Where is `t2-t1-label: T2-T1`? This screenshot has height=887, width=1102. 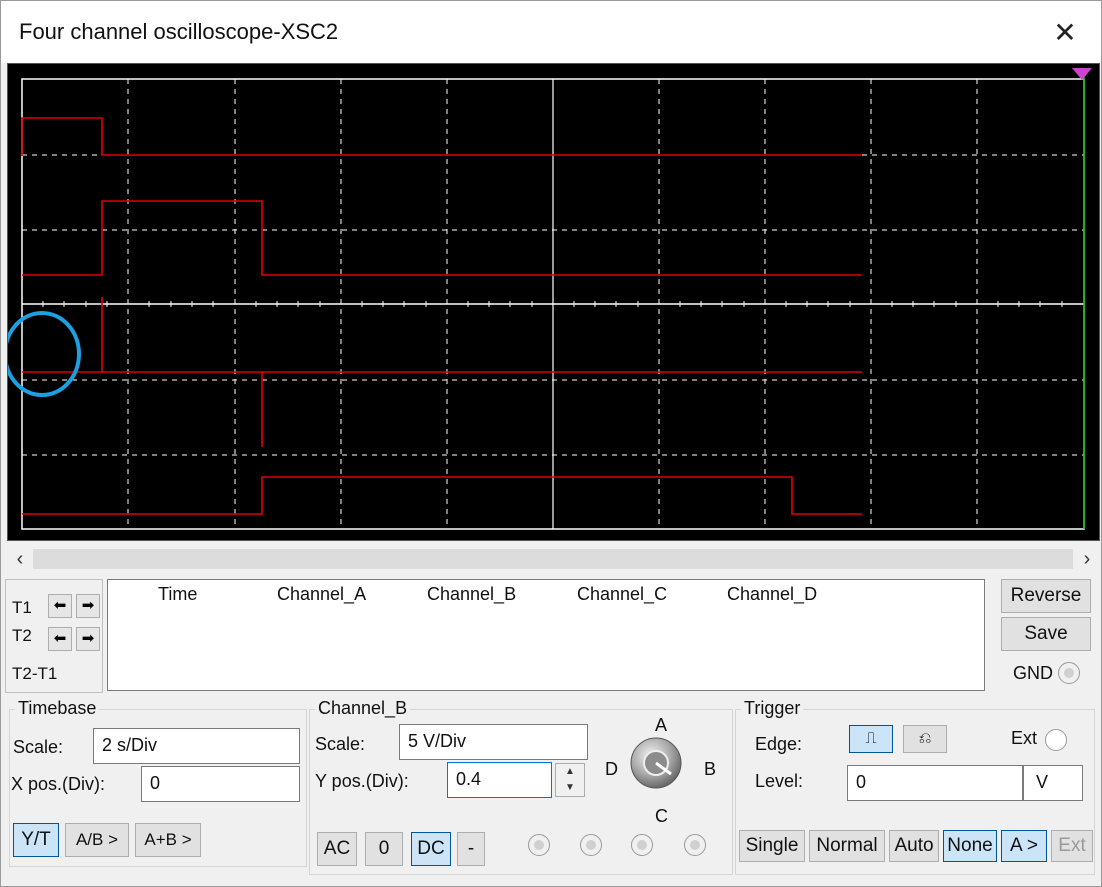
t2-t1-label: T2-T1 is located at coordinates (35, 673).